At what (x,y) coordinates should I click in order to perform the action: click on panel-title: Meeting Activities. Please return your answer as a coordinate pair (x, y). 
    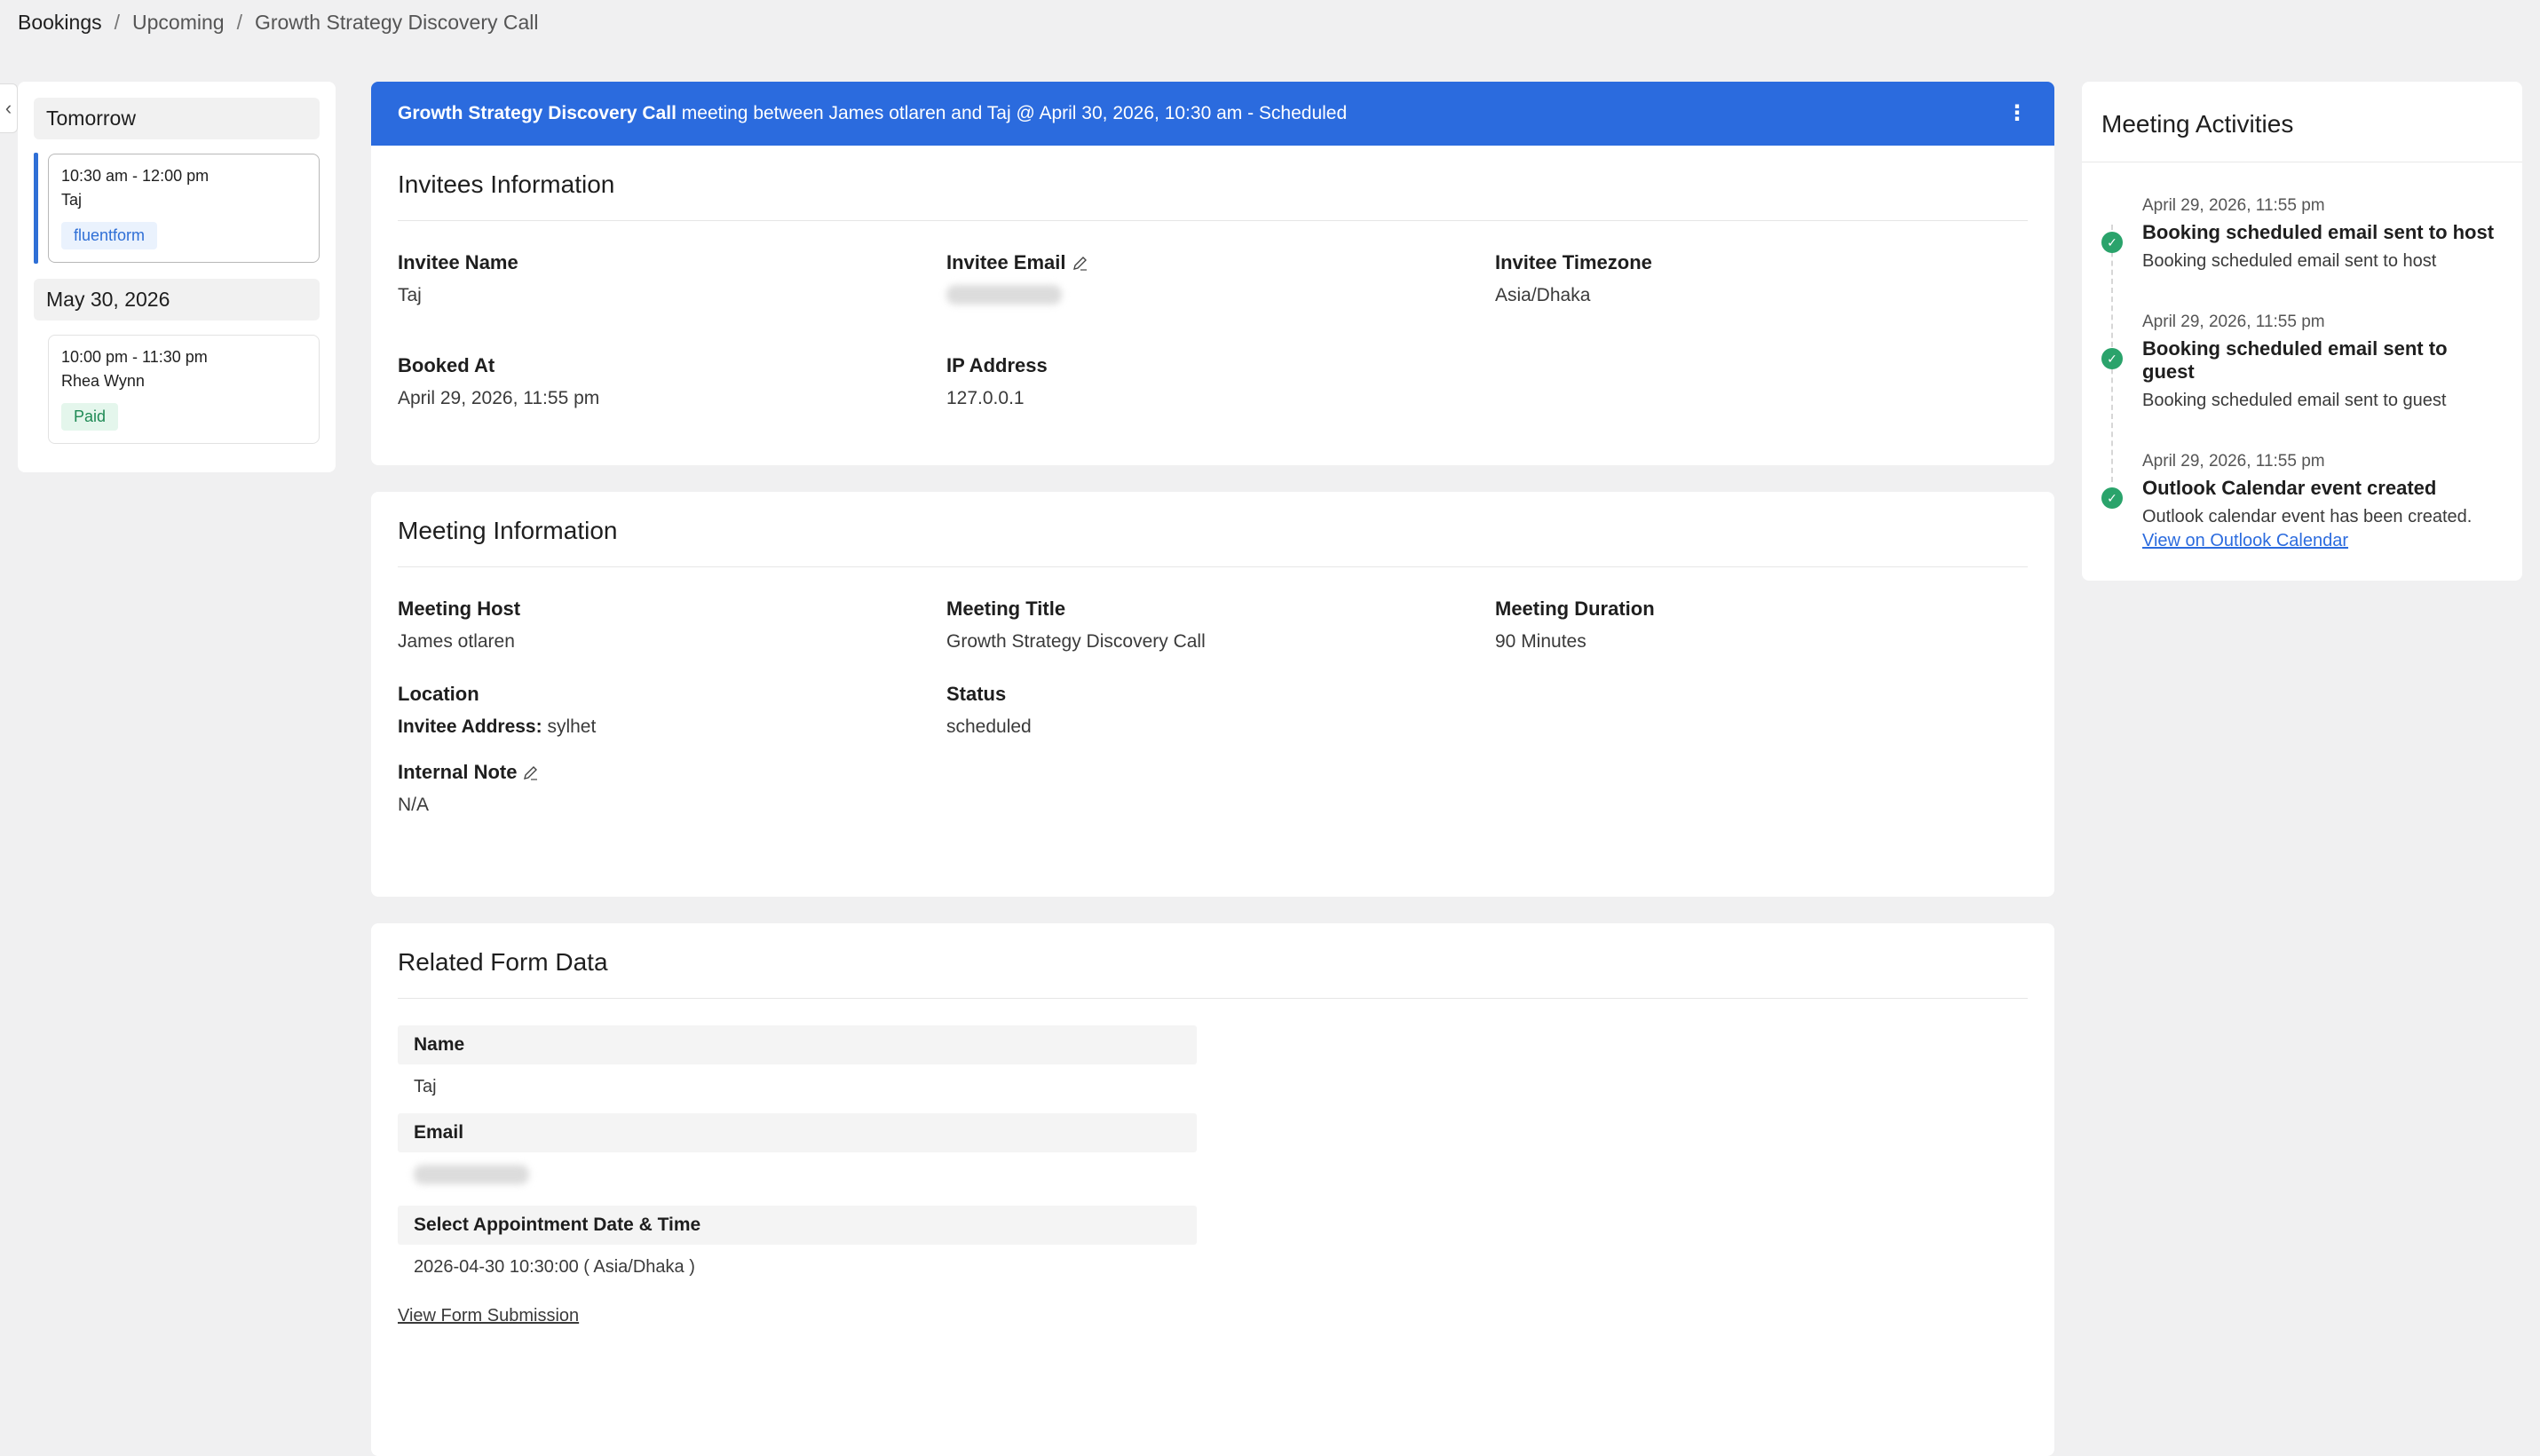
    Looking at the image, I should click on (2302, 122).